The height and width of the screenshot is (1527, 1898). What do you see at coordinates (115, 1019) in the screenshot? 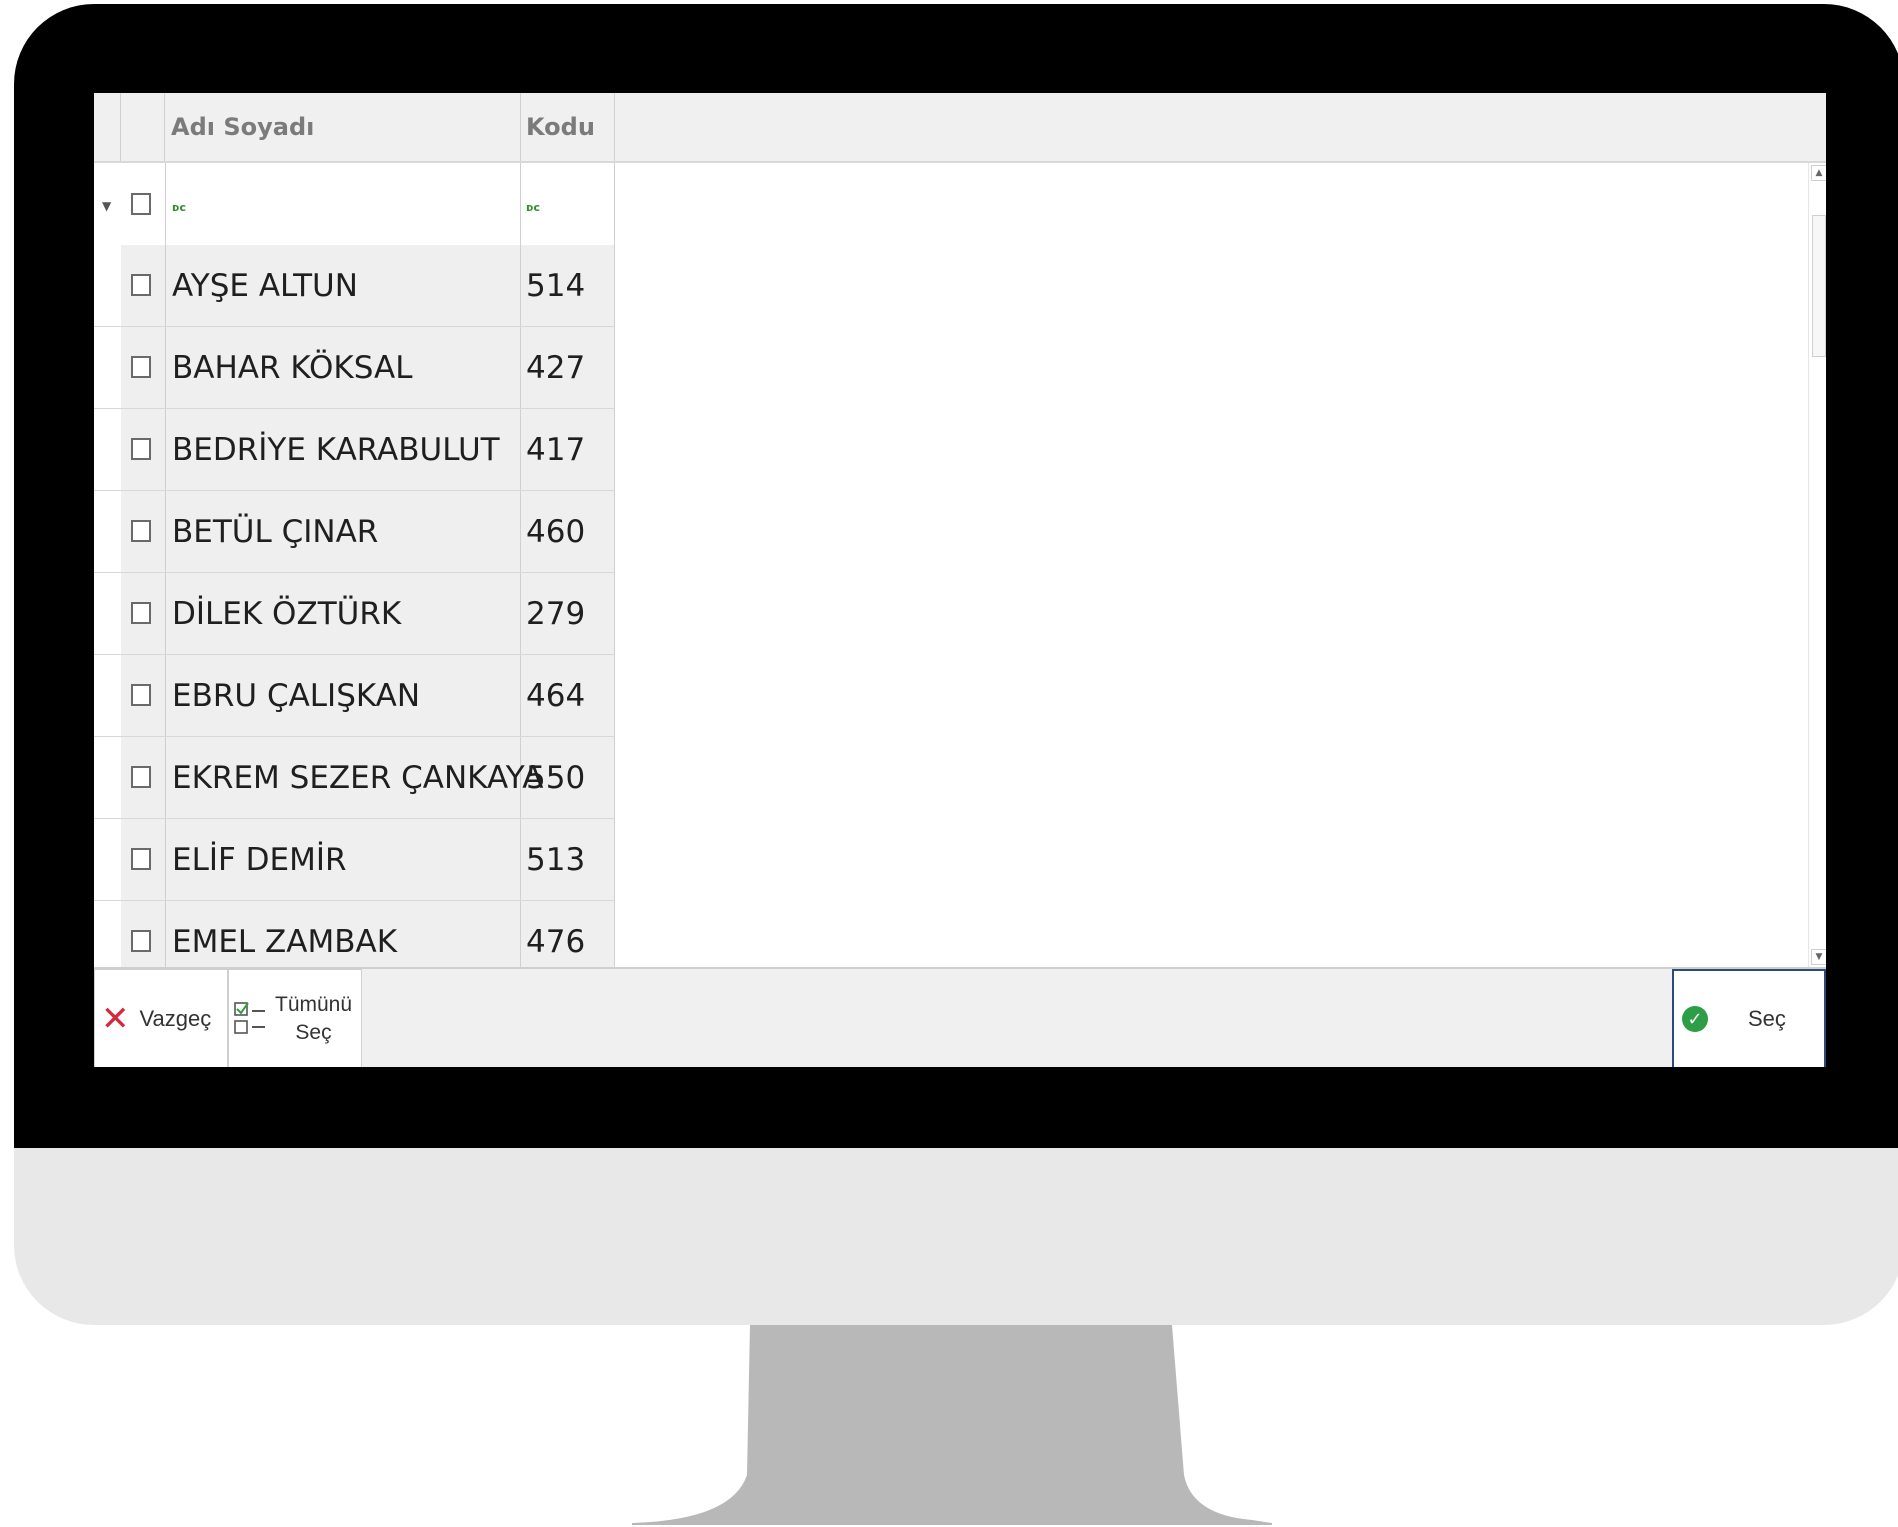
I see `close-icon: ✕` at bounding box center [115, 1019].